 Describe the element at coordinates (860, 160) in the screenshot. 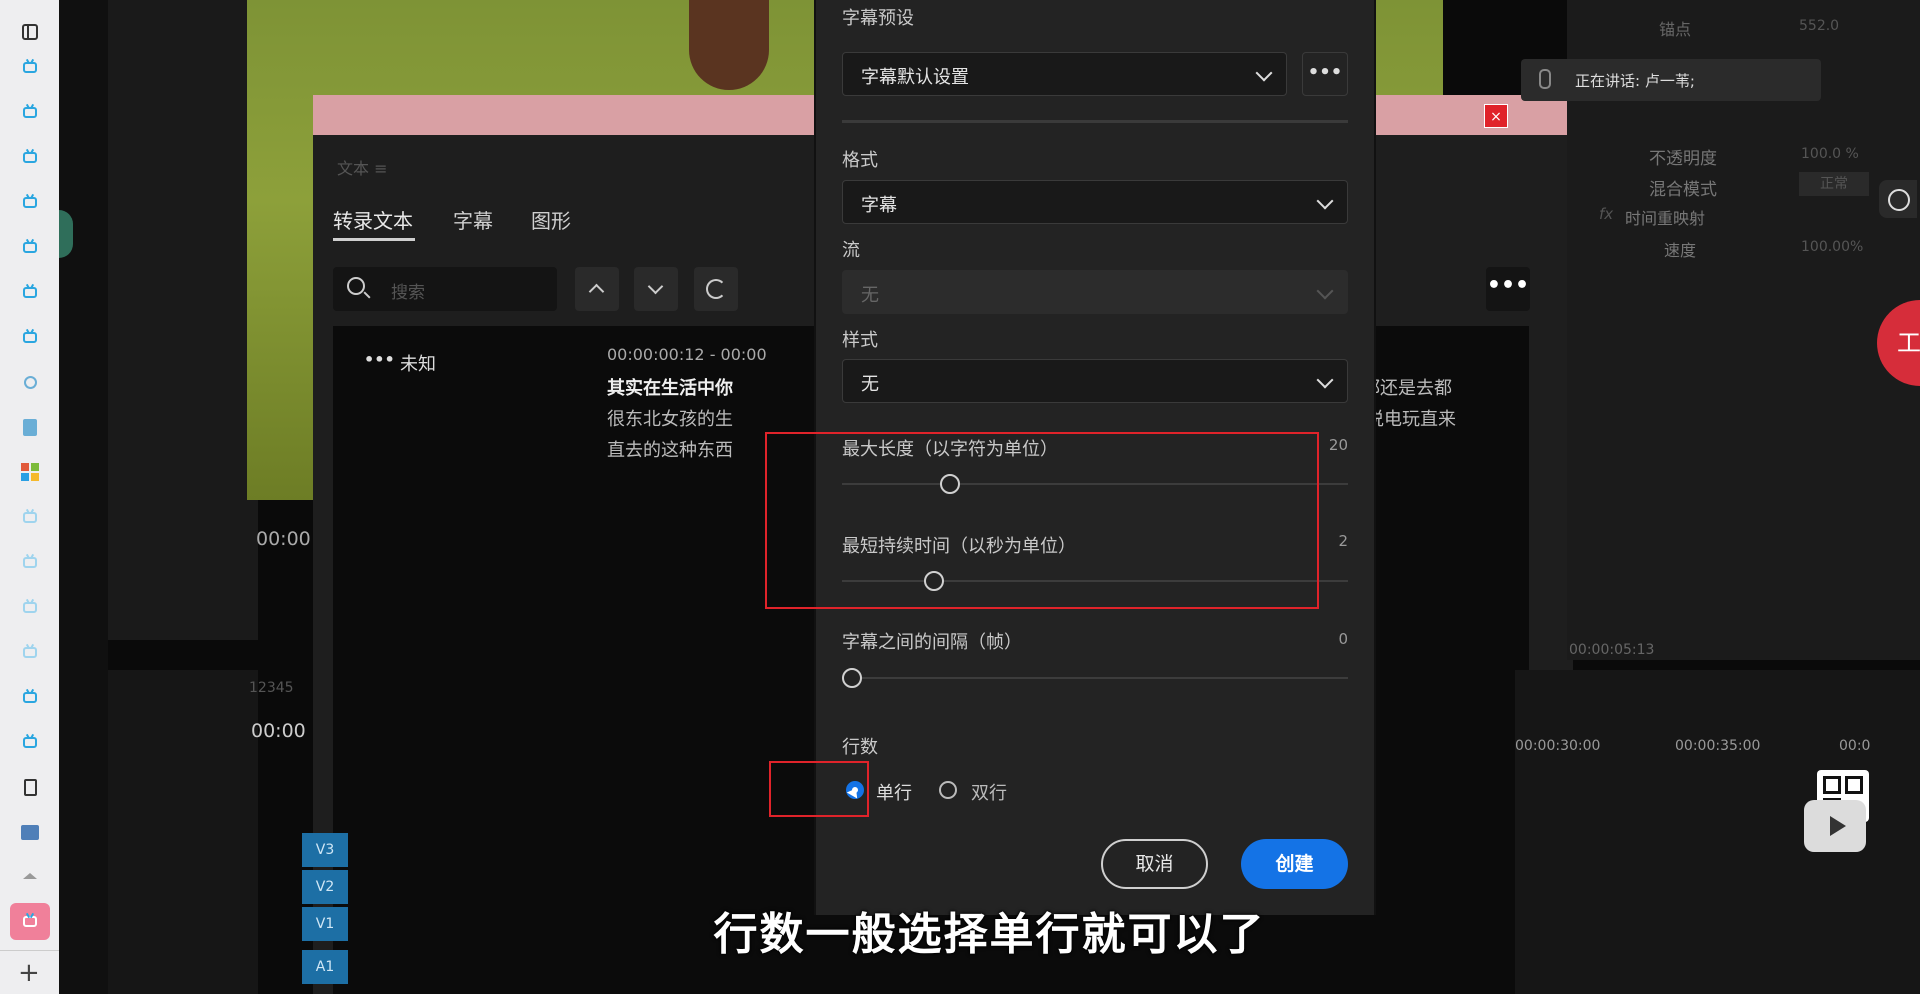

I see `format-label: 格式` at that location.